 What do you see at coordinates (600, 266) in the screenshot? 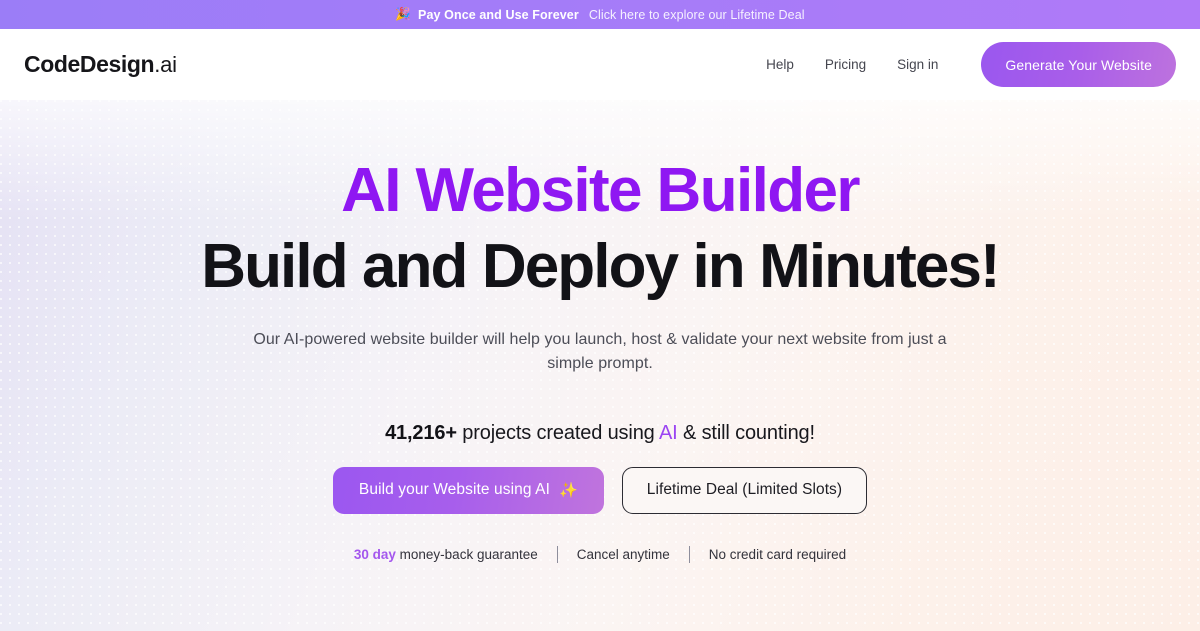
I see `hero-title-line-2: Build and Deploy in Minutes!` at bounding box center [600, 266].